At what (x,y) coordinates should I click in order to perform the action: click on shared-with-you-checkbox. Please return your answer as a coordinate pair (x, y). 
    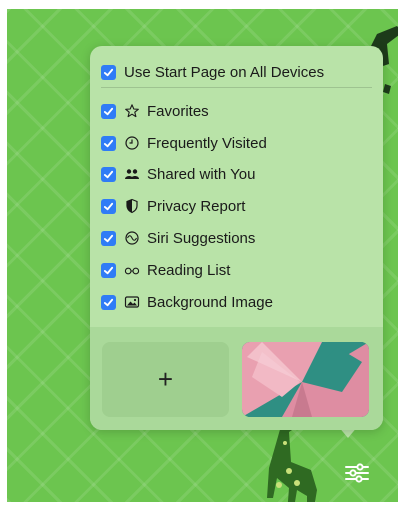
    Looking at the image, I should click on (108, 174).